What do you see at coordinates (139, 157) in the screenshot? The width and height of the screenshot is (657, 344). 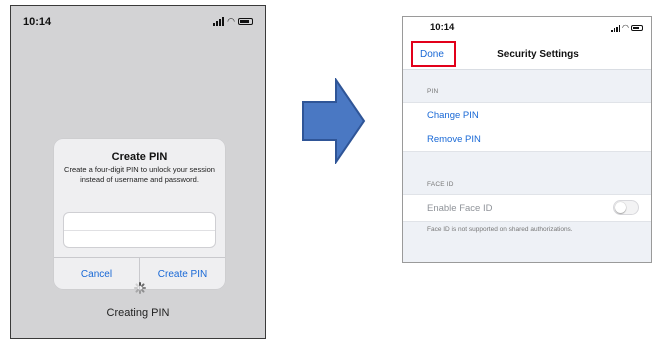 I see `dialog-title: Create PIN` at bounding box center [139, 157].